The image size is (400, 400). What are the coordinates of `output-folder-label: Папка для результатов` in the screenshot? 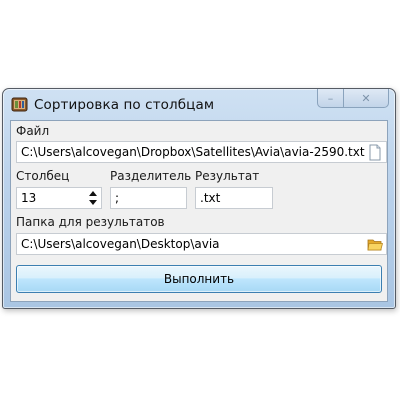 It's located at (90, 222).